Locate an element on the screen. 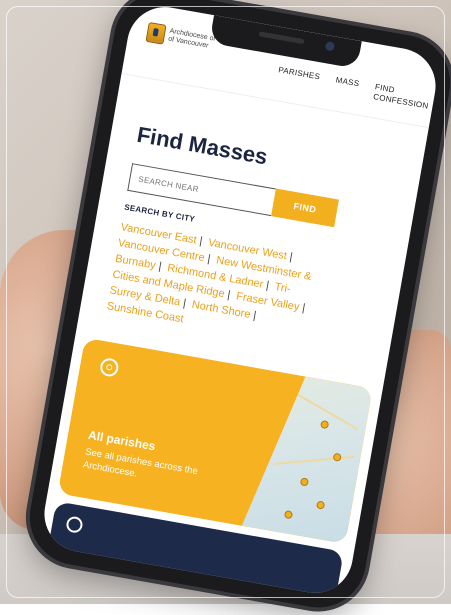 The width and height of the screenshot is (451, 615). card-text: See all parishes across the Archdiocese. is located at coordinates (140, 463).